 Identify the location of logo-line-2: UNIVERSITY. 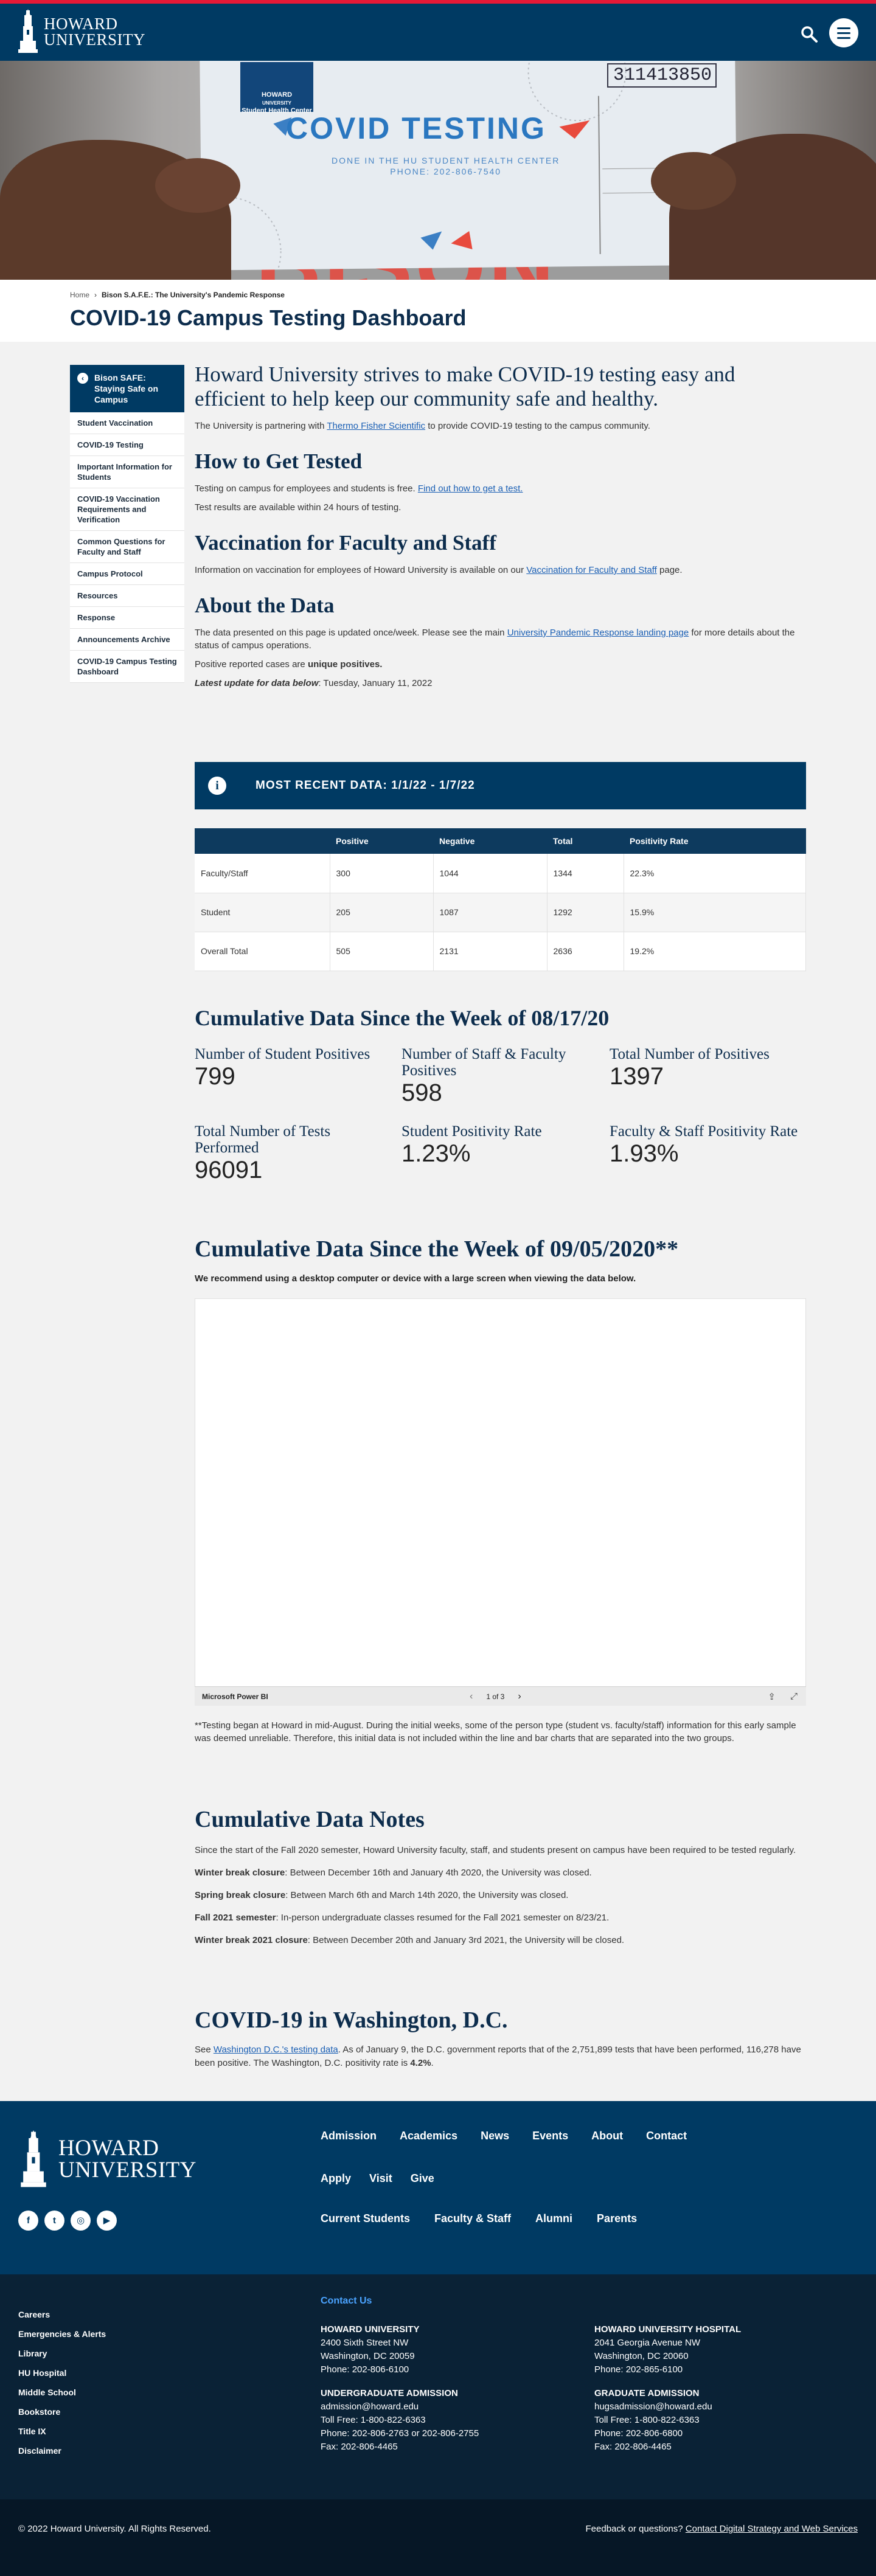
(94, 39).